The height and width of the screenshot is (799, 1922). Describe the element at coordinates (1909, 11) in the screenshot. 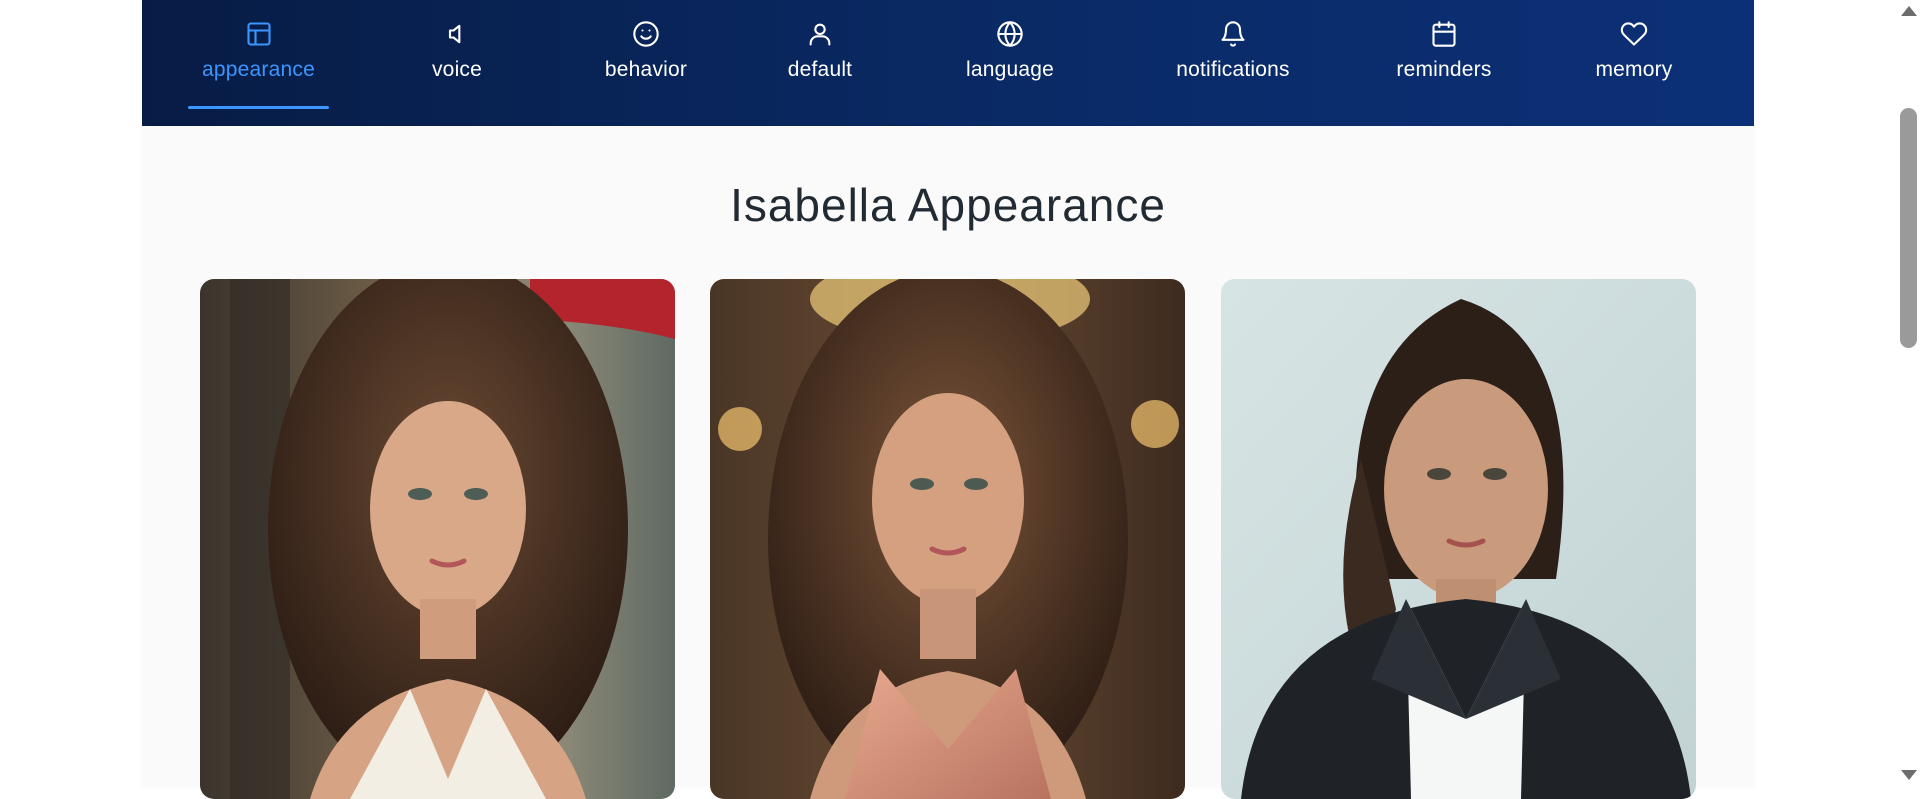

I see `scroll-up-arrow-icon` at that location.